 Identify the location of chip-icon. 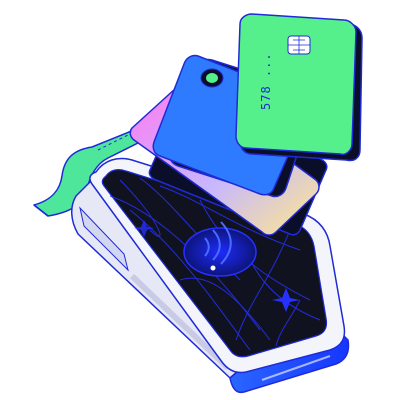
(299, 45).